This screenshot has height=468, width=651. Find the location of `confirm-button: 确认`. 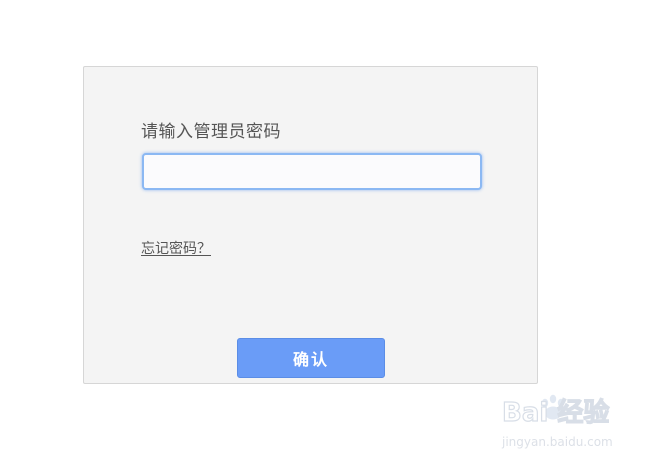

confirm-button: 确认 is located at coordinates (311, 358).